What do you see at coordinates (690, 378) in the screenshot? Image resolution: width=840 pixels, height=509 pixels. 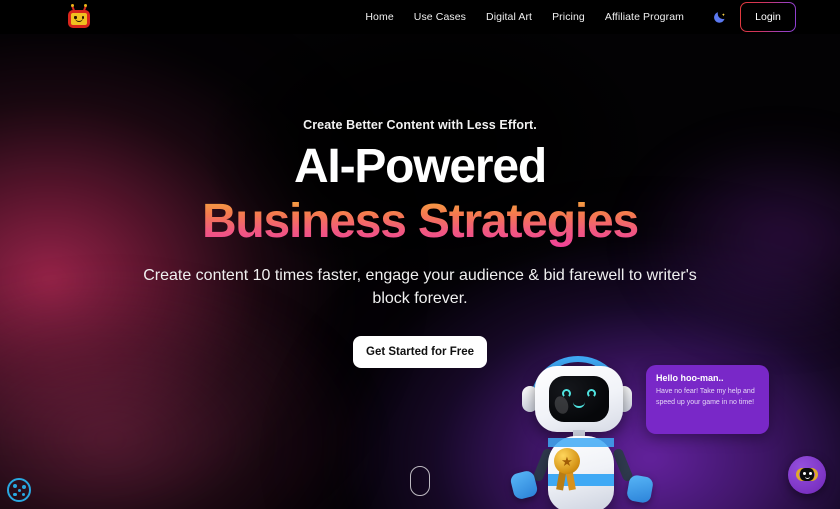 I see `chat-bubble-title: Hello hoo-man..` at bounding box center [690, 378].